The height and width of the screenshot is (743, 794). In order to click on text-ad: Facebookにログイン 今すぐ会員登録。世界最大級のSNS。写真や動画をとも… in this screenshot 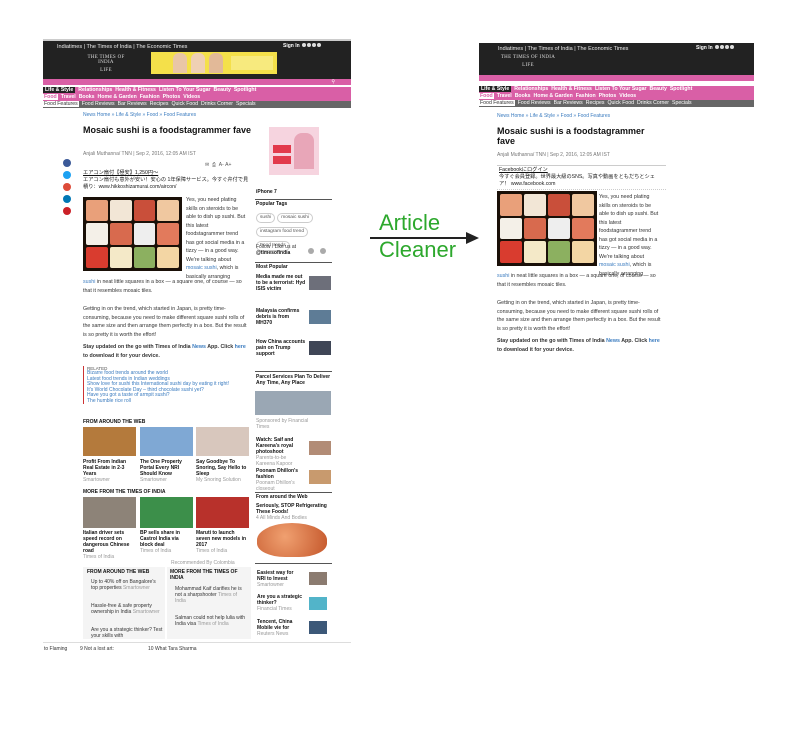, I will do `click(581, 177)`.